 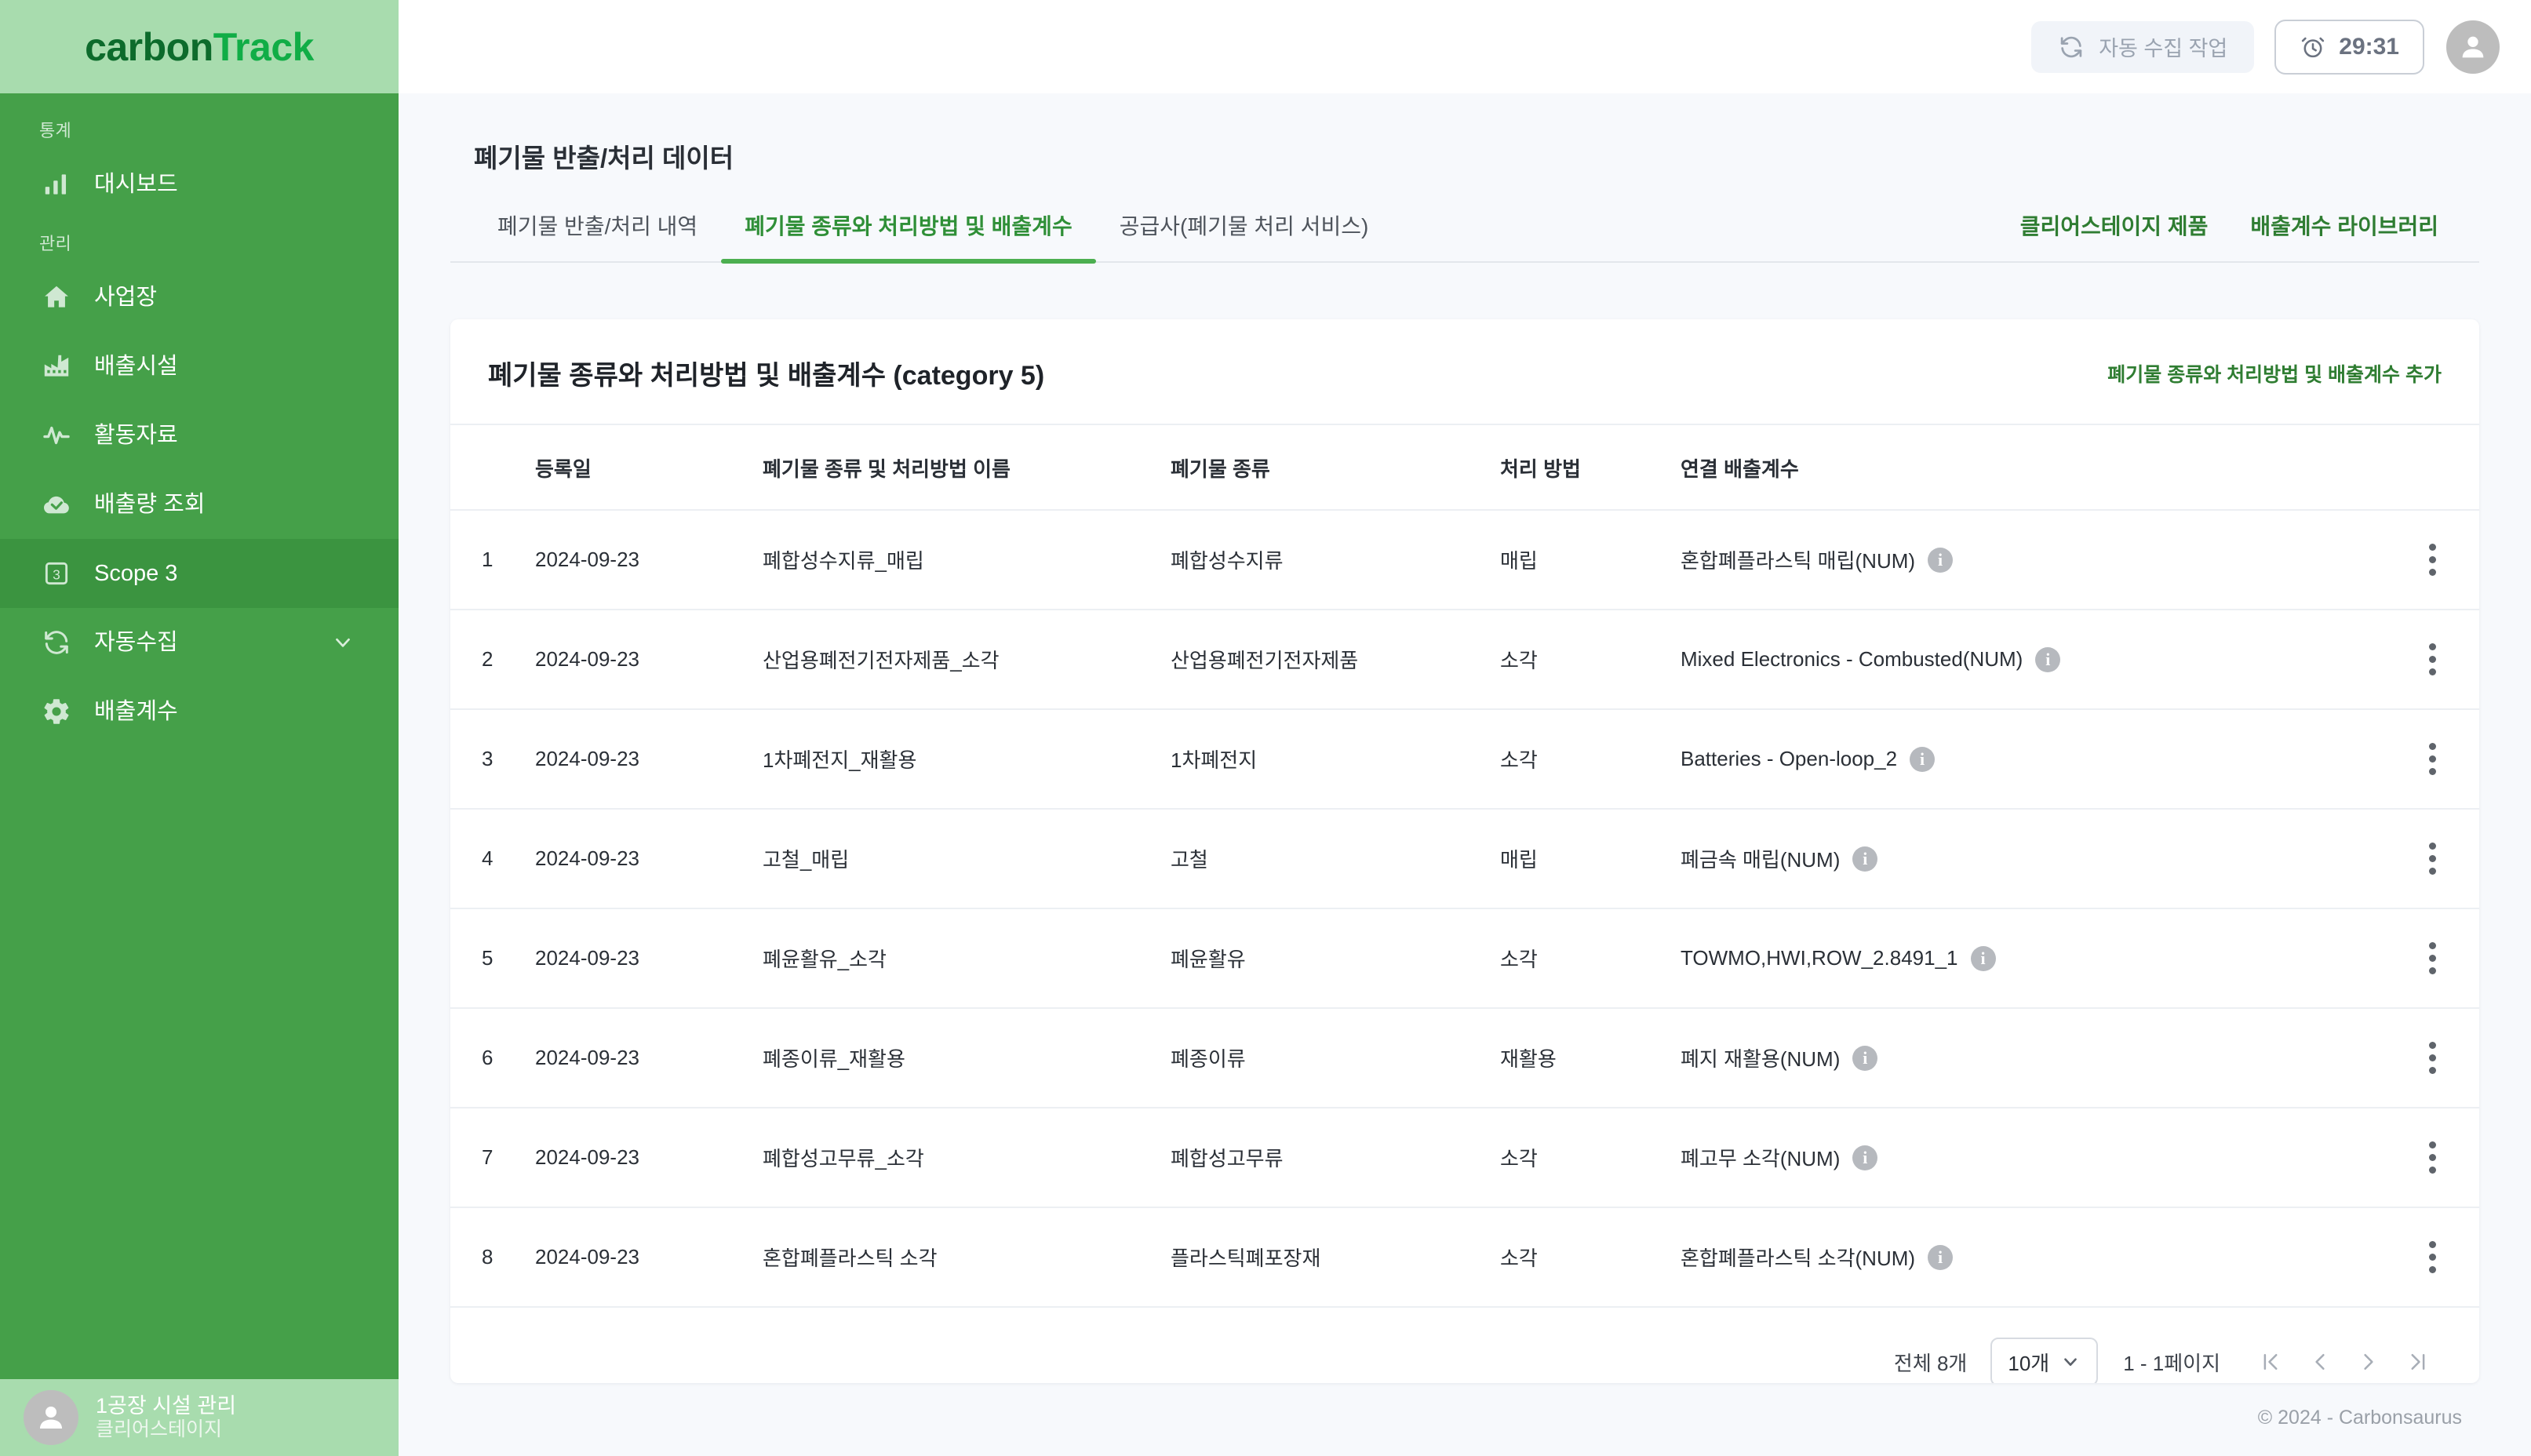 I want to click on link-clearstage-product: 클리어스테이지 제품, so click(x=2114, y=225).